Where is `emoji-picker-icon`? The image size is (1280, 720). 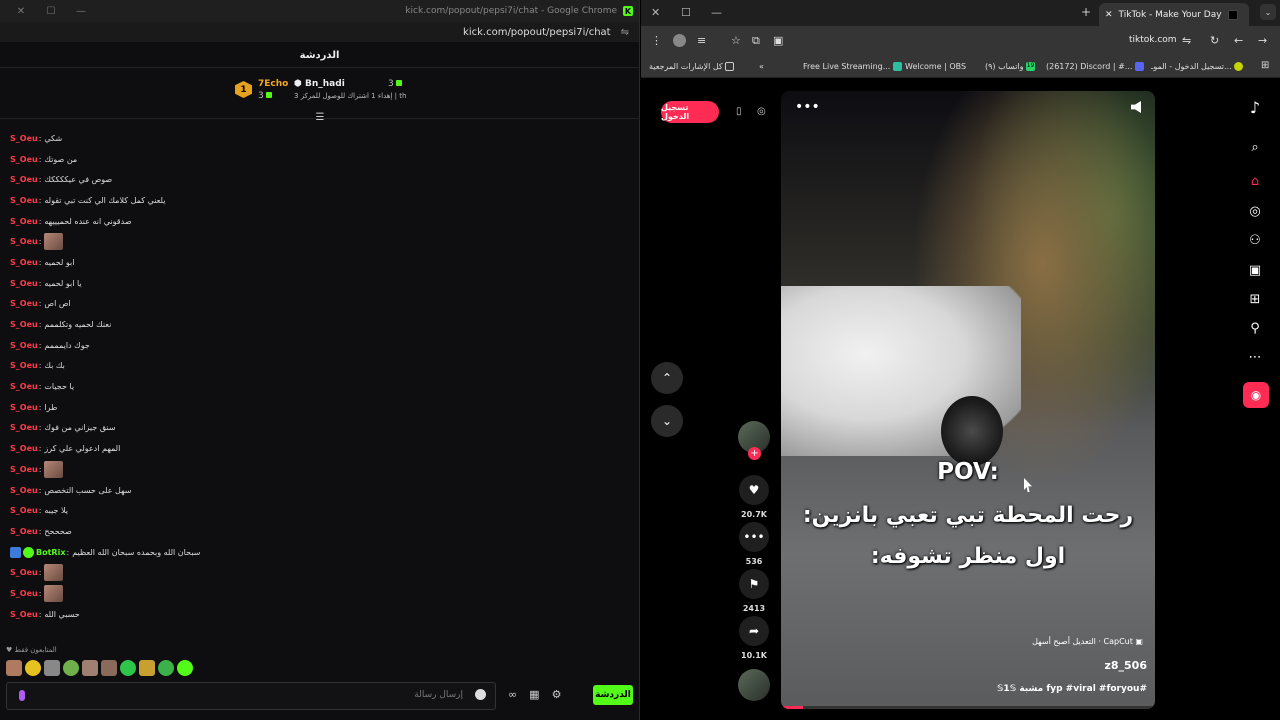 emoji-picker-icon is located at coordinates (480, 694).